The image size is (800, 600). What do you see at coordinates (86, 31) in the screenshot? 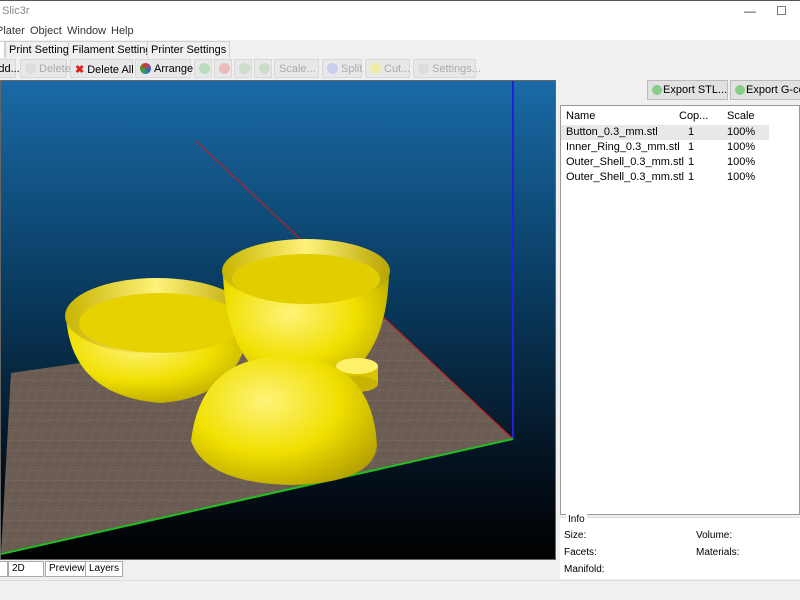
I see `menu-window: Window` at bounding box center [86, 31].